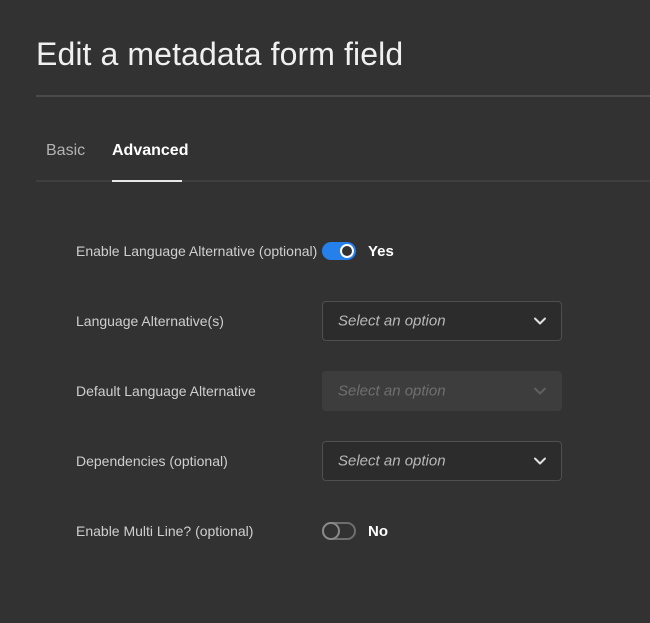 This screenshot has height=623, width=650. What do you see at coordinates (343, 96) in the screenshot?
I see `title-divider` at bounding box center [343, 96].